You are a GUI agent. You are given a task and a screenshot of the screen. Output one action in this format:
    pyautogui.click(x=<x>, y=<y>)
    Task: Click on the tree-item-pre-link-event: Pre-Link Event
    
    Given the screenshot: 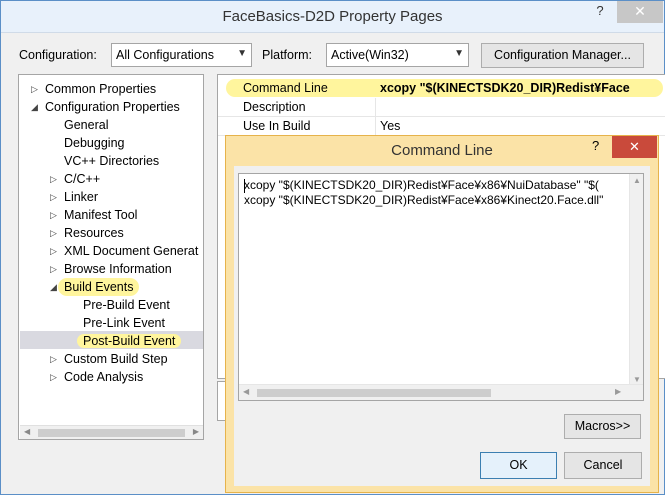 What is the action you would take?
    pyautogui.click(x=124, y=323)
    